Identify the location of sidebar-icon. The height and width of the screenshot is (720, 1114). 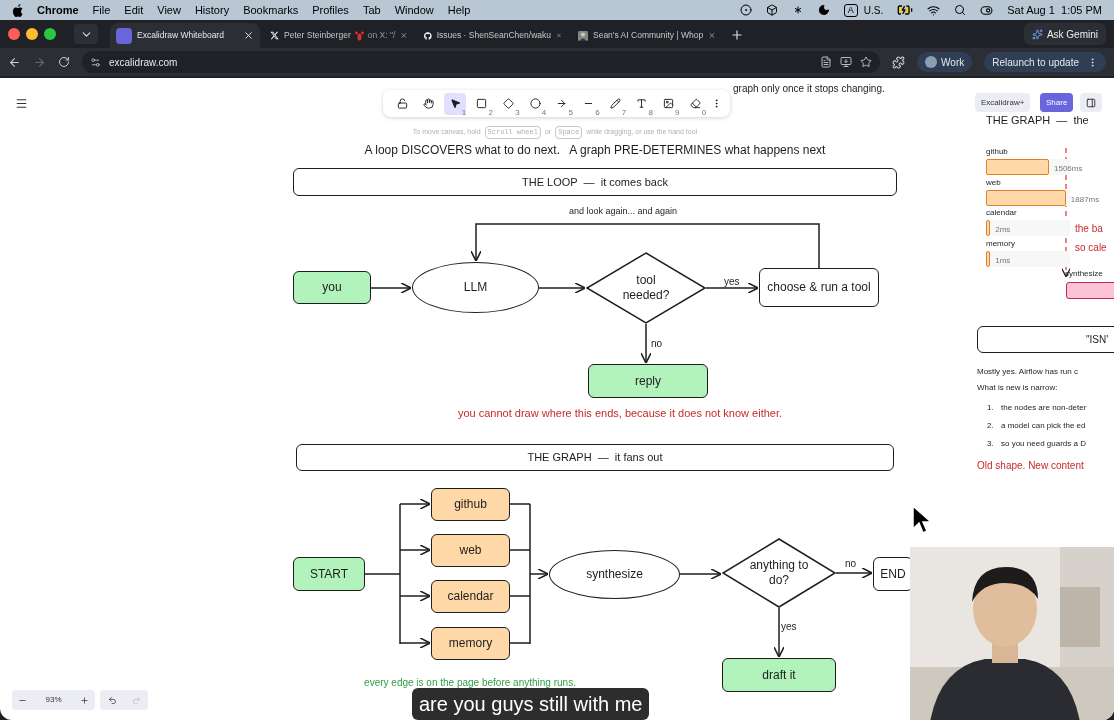
(1091, 102).